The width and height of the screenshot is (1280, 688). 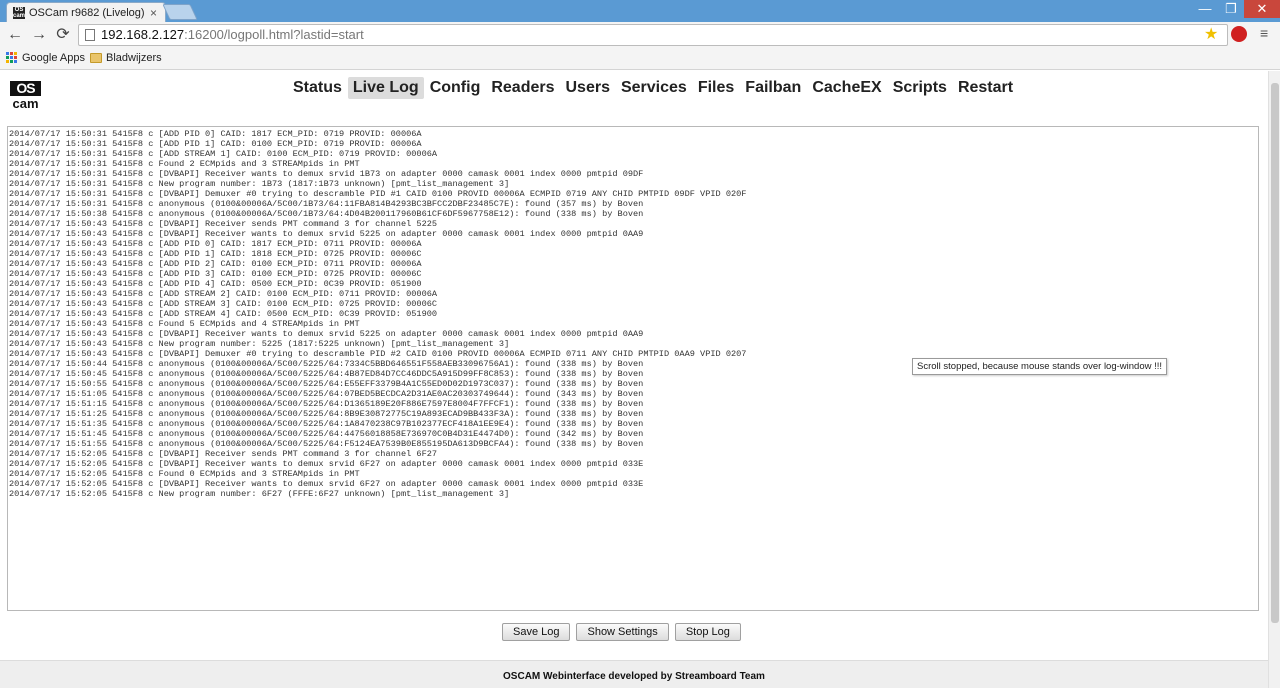 What do you see at coordinates (707, 632) in the screenshot?
I see `stop-log-button: Stop Log` at bounding box center [707, 632].